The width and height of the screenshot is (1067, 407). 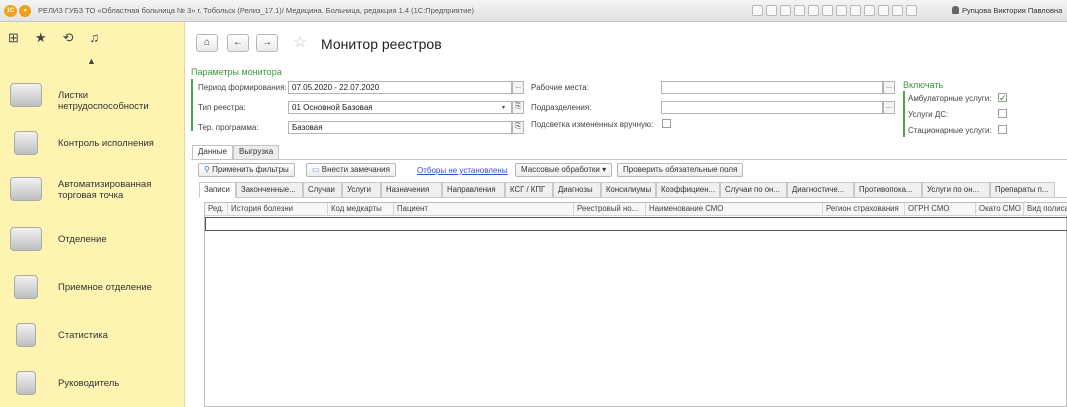 I want to click on current-user: Рупцова Виктория Павловна, so click(x=1007, y=10).